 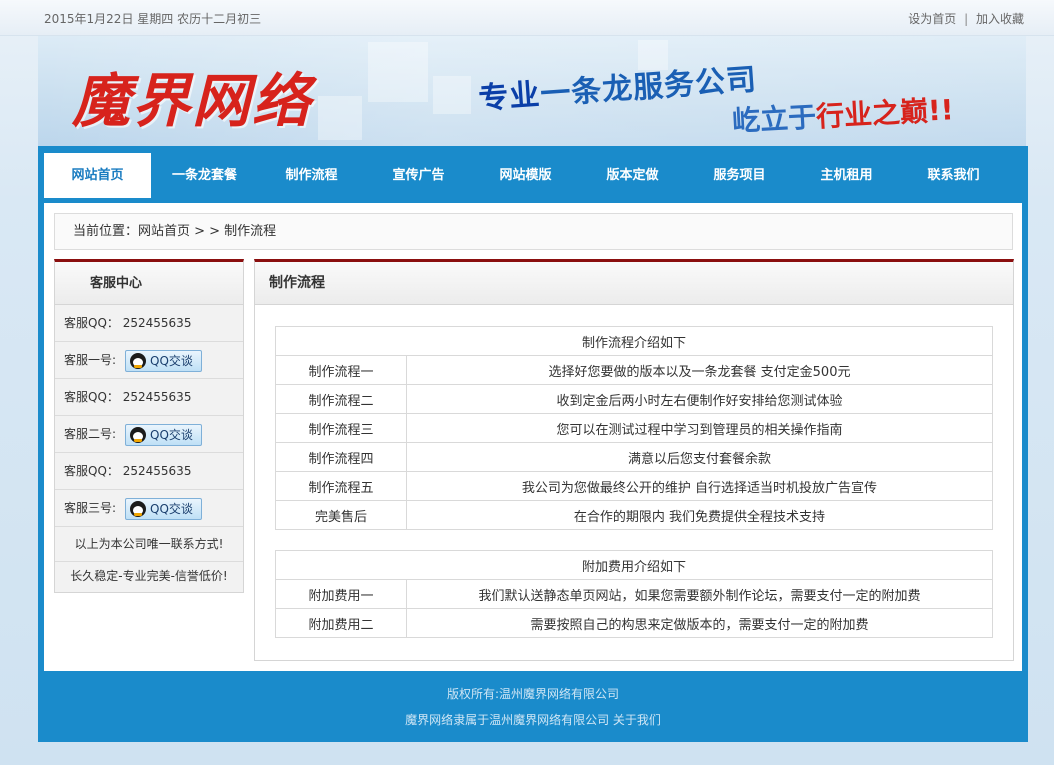 What do you see at coordinates (525, 175) in the screenshot?
I see `nav-templates: 网站模版` at bounding box center [525, 175].